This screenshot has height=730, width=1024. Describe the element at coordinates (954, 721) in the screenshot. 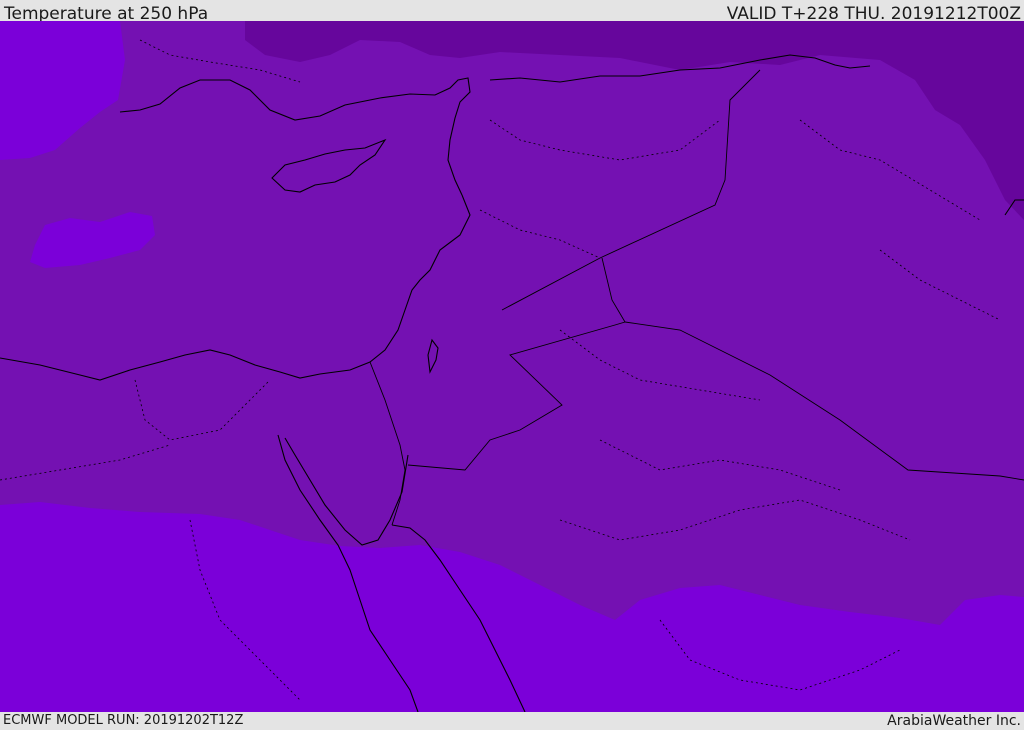

I see `credit-label: ArabiaWeather Inc.` at that location.